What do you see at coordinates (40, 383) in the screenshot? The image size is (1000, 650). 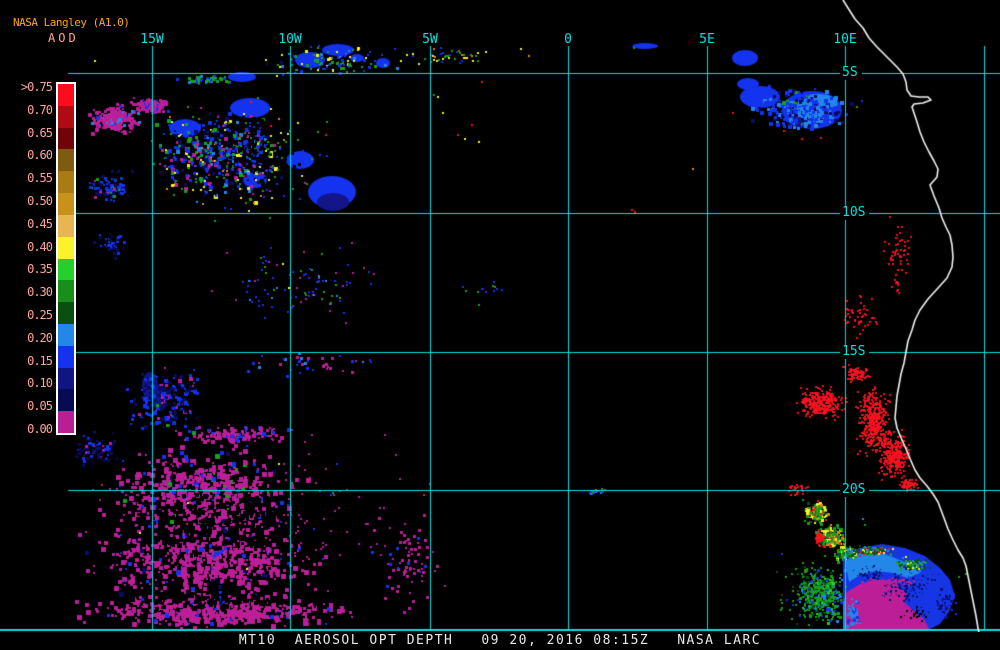 I see `legend-label: 0.10` at bounding box center [40, 383].